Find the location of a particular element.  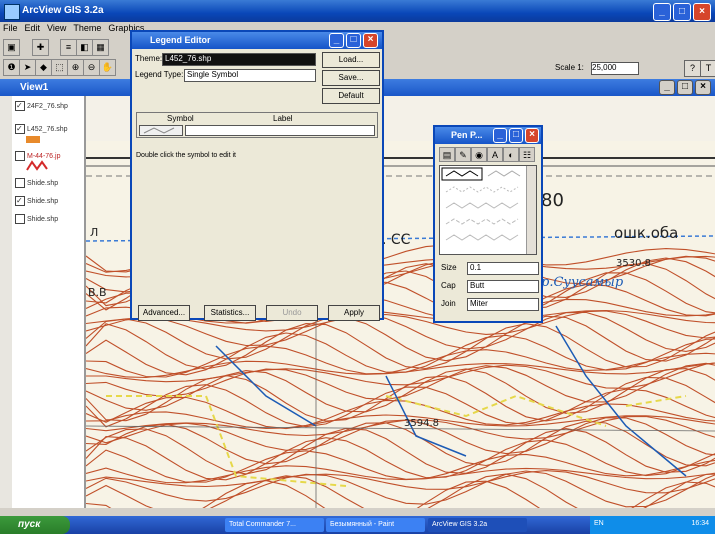

map-label-height: 3530.8 is located at coordinates (633, 263).